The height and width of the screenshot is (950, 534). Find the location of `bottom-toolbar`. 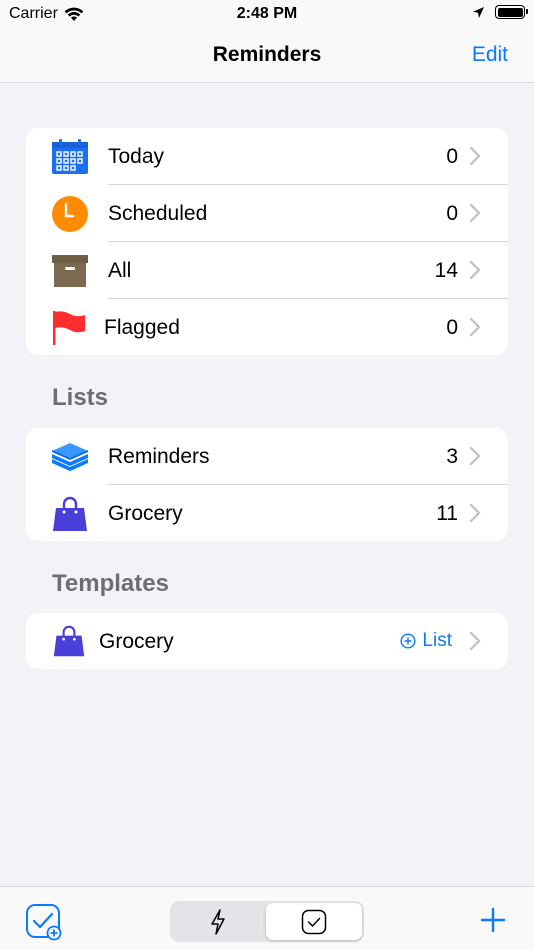

bottom-toolbar is located at coordinates (267, 918).